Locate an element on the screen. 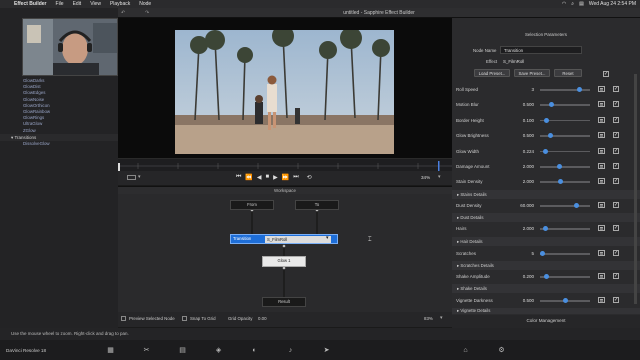 The image size is (640, 360). panel-scrollbar is located at coordinates (635, 189).